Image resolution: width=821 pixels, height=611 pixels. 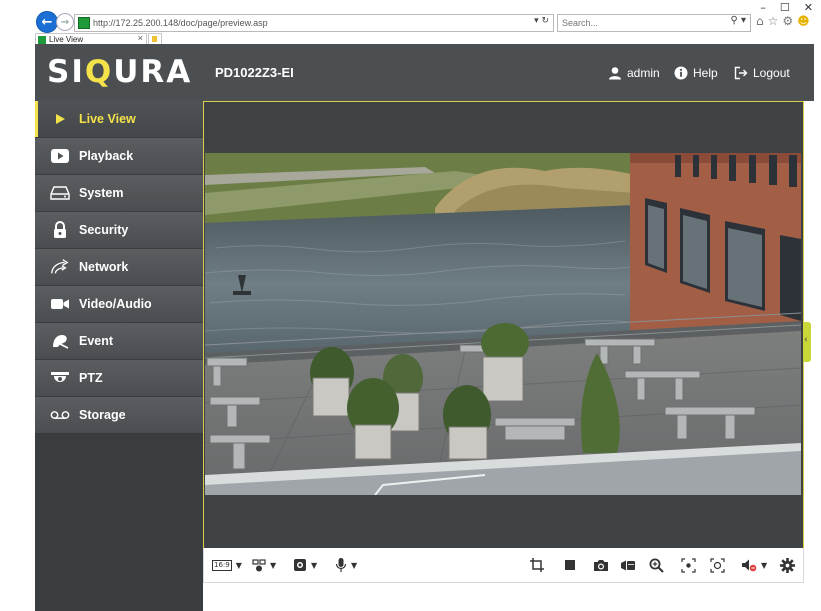 What do you see at coordinates (119, 378) in the screenshot?
I see `sidebar-item-ptz: PTZ` at bounding box center [119, 378].